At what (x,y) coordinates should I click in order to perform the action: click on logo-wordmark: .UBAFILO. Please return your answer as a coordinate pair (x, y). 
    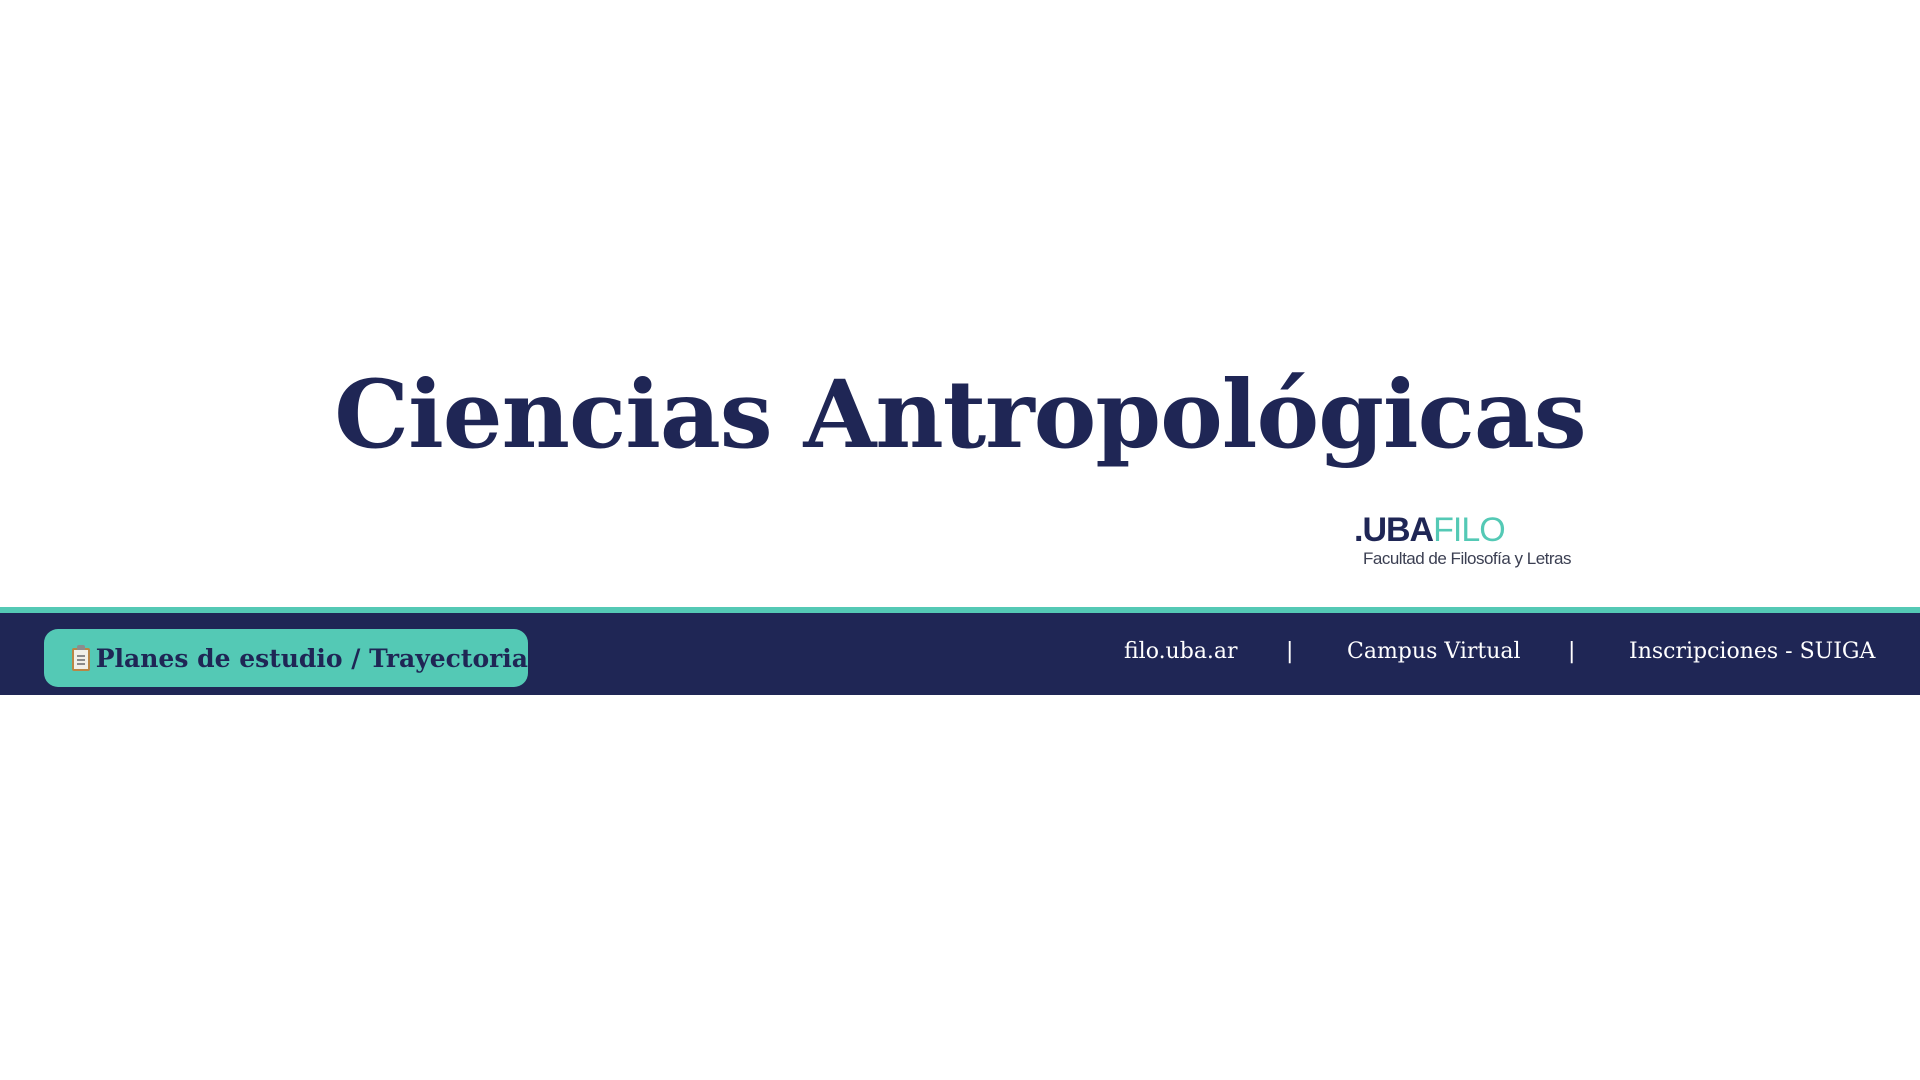
    Looking at the image, I should click on (1430, 530).